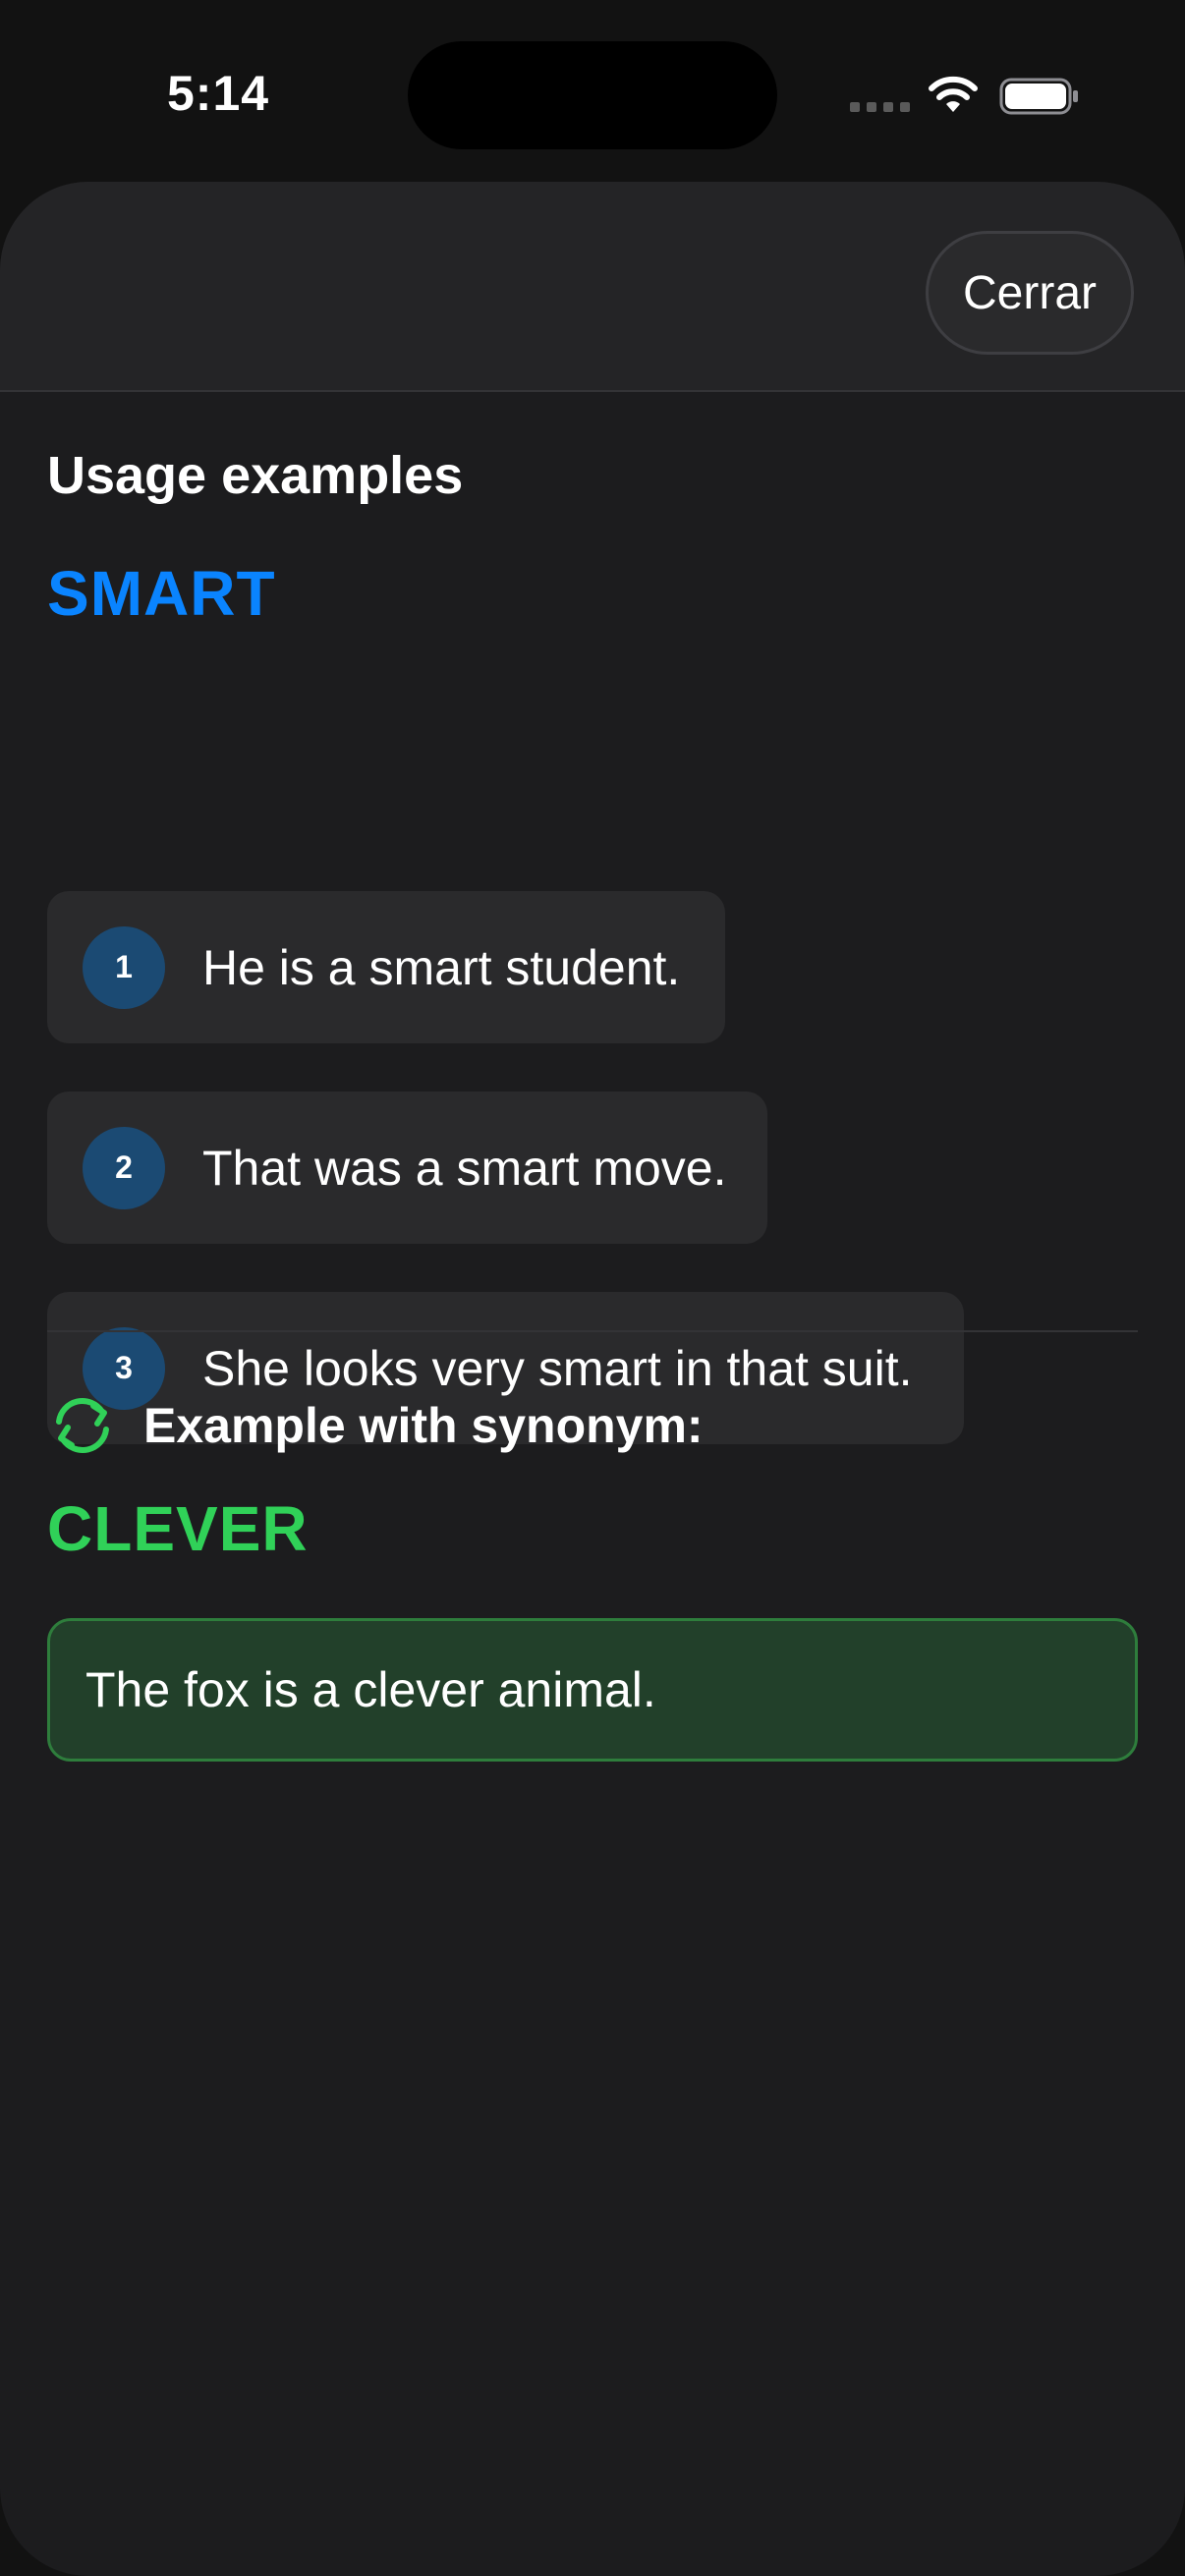 This screenshot has width=1185, height=2576. Describe the element at coordinates (162, 593) in the screenshot. I see `main-word: SMART` at that location.